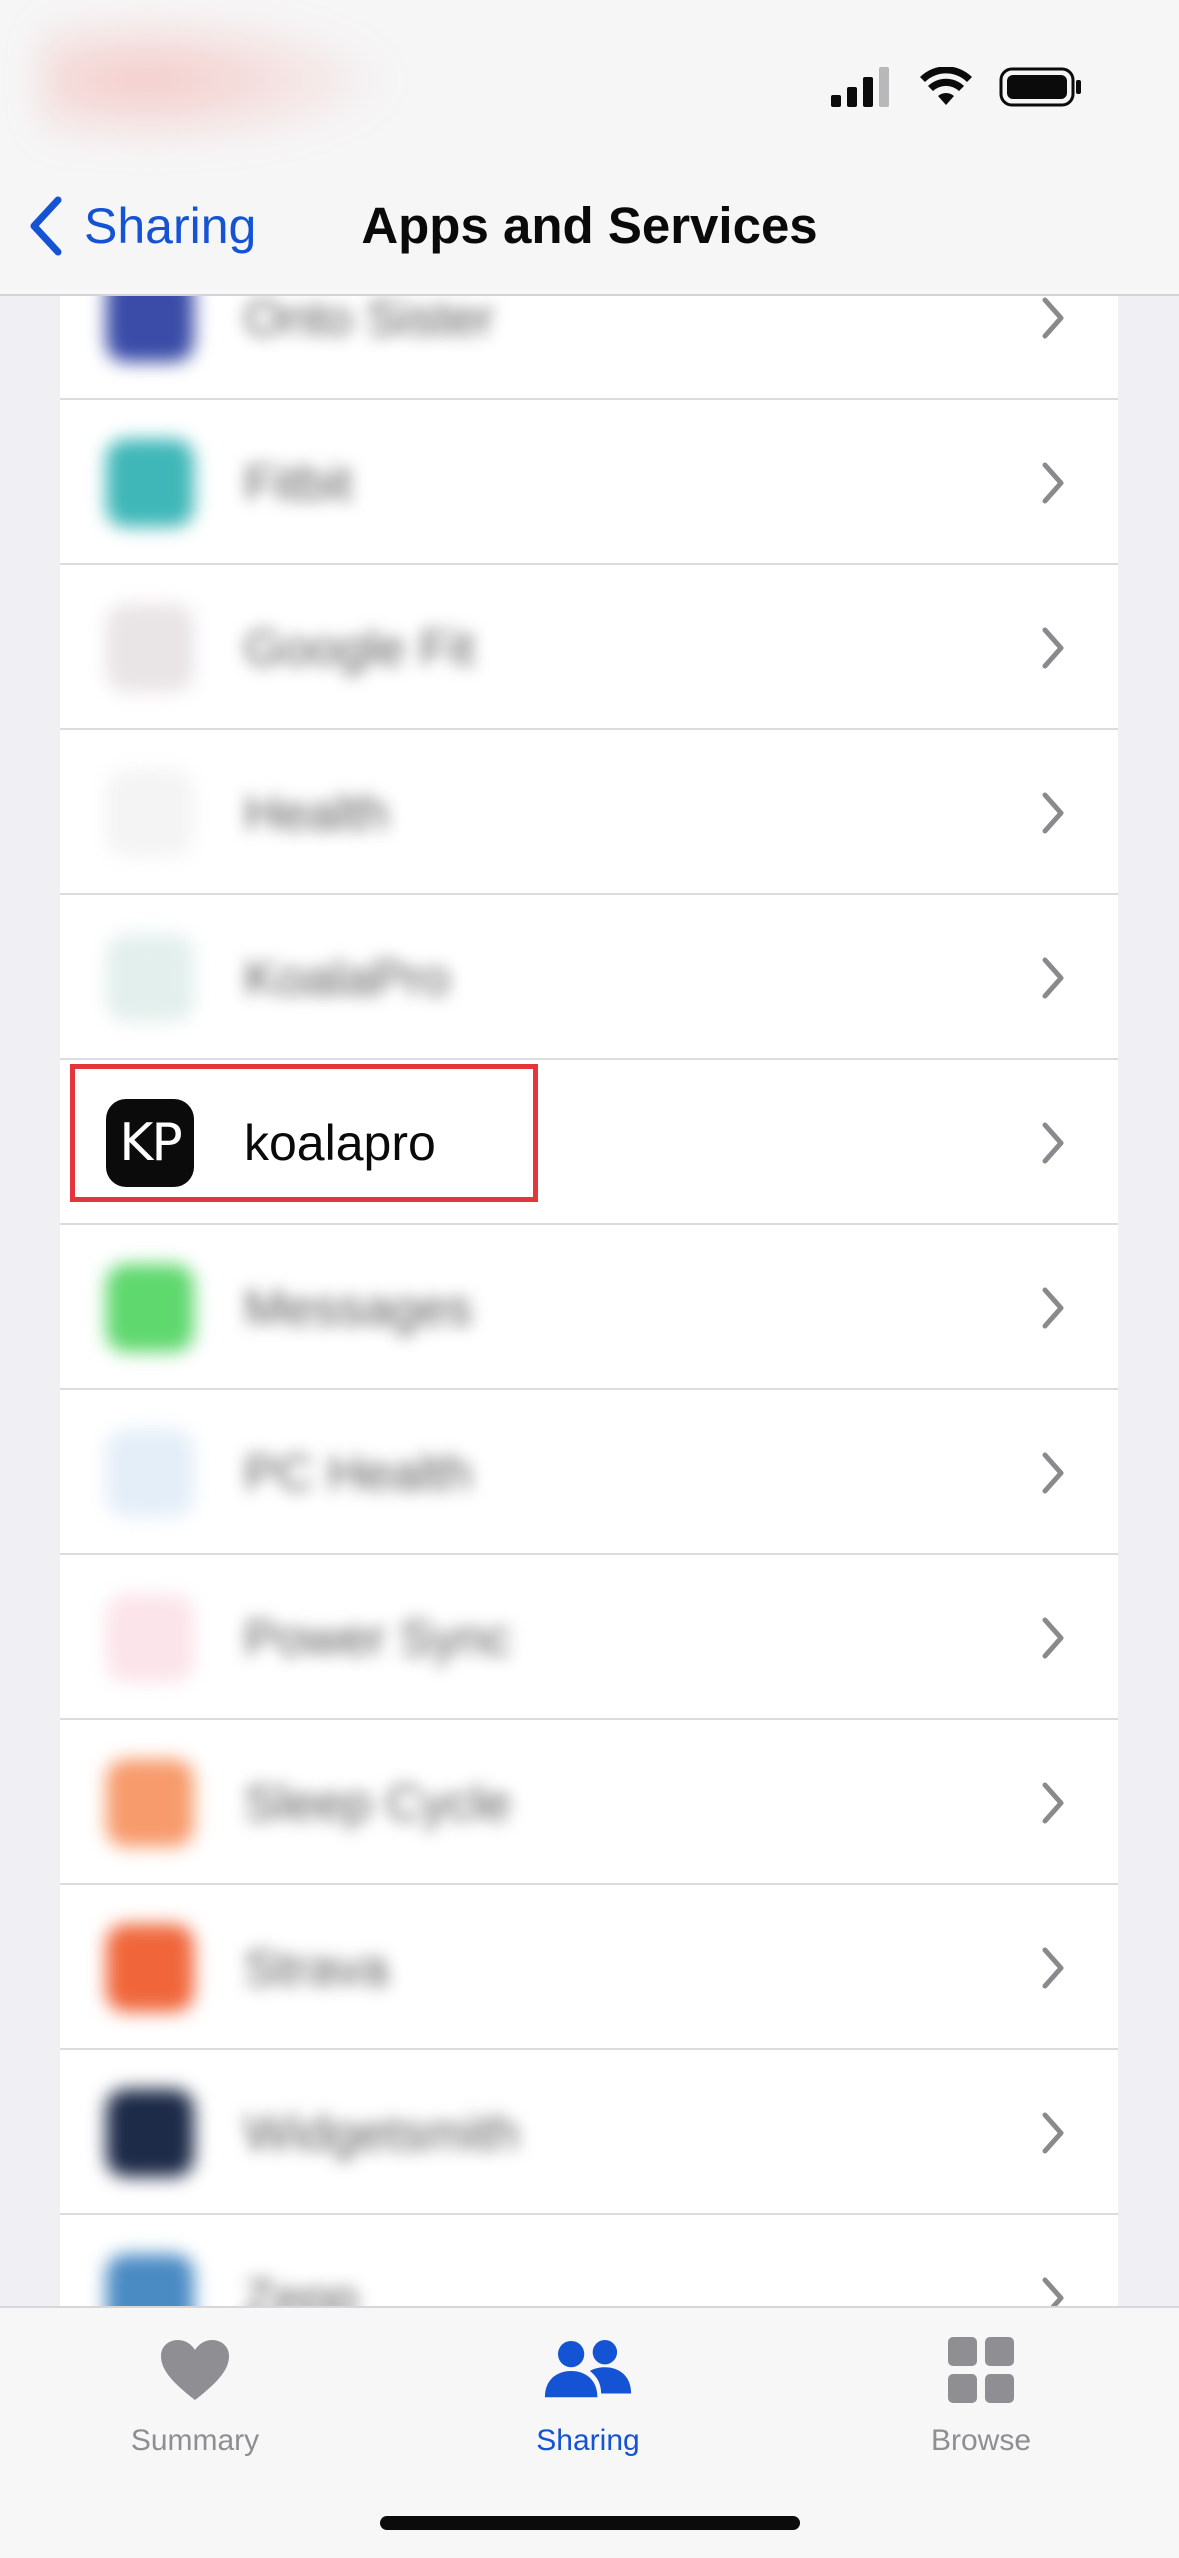 Image resolution: width=1179 pixels, height=2558 pixels. I want to click on highlight-annotation-box, so click(304, 1133).